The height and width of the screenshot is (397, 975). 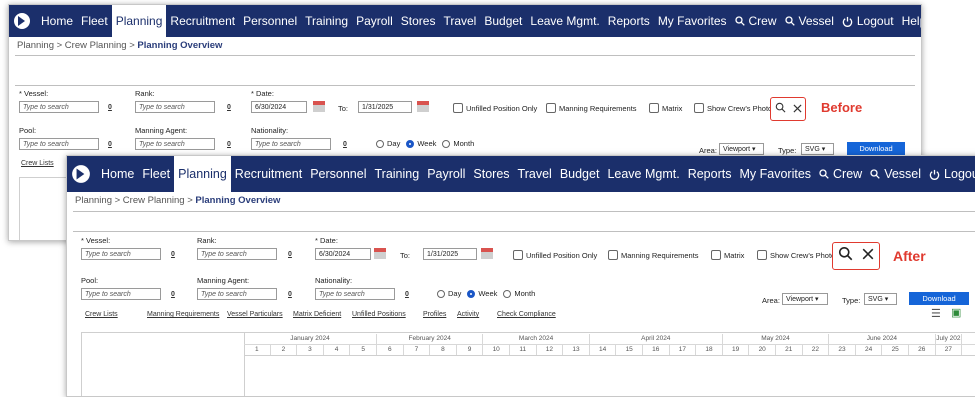 I want to click on list-icon: ☰, so click(x=936, y=313).